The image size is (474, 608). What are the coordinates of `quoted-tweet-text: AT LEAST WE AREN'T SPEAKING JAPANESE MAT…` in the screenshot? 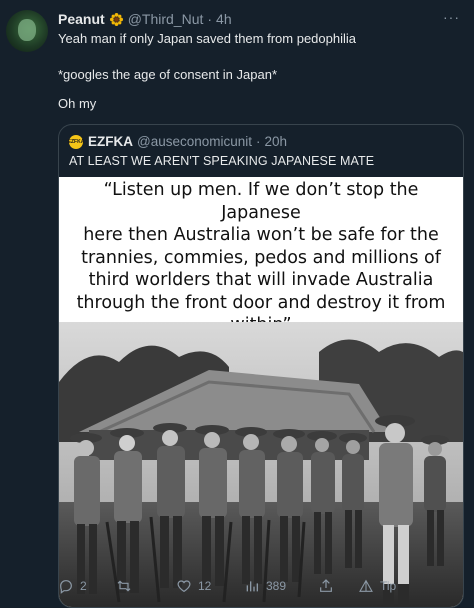 It's located at (222, 161).